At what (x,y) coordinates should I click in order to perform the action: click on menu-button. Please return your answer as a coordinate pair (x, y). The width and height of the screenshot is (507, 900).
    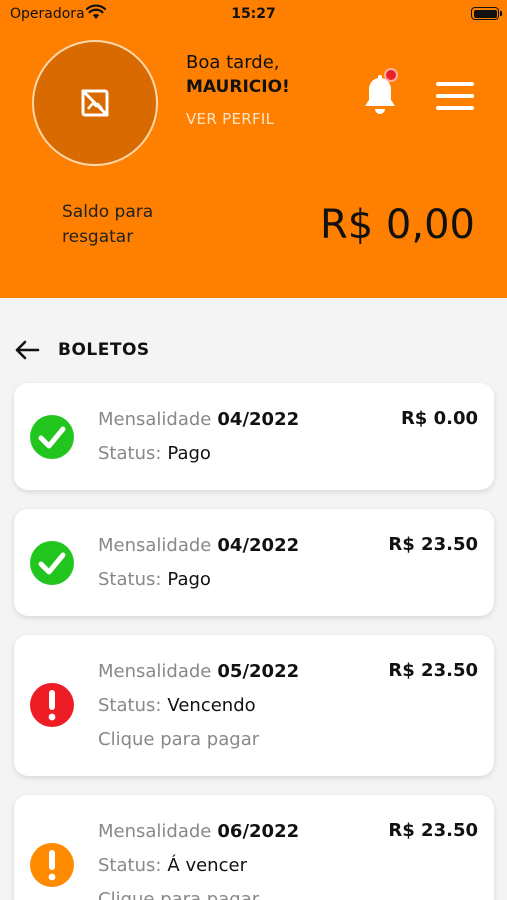
    Looking at the image, I should click on (455, 97).